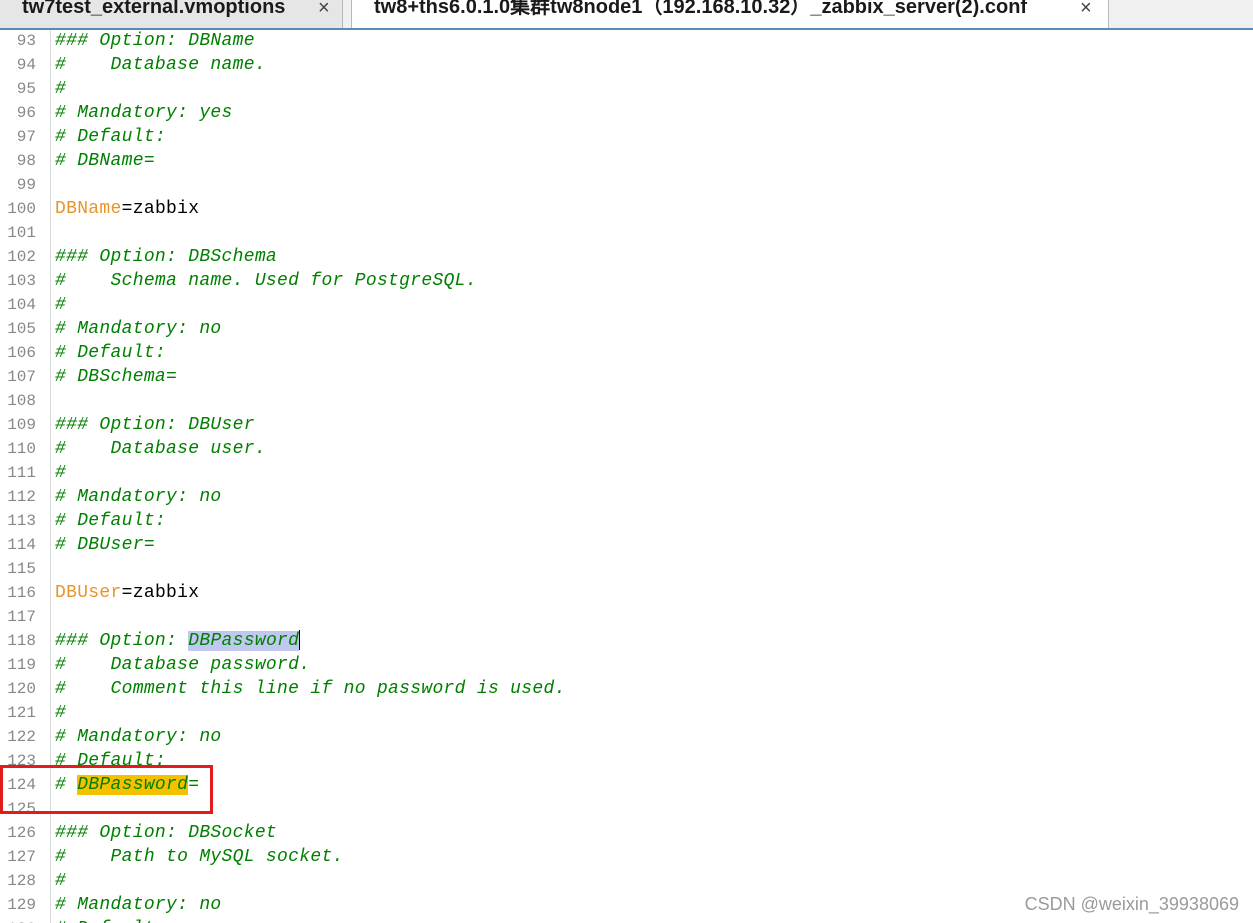  I want to click on code-line: 121 #, so click(626, 713).